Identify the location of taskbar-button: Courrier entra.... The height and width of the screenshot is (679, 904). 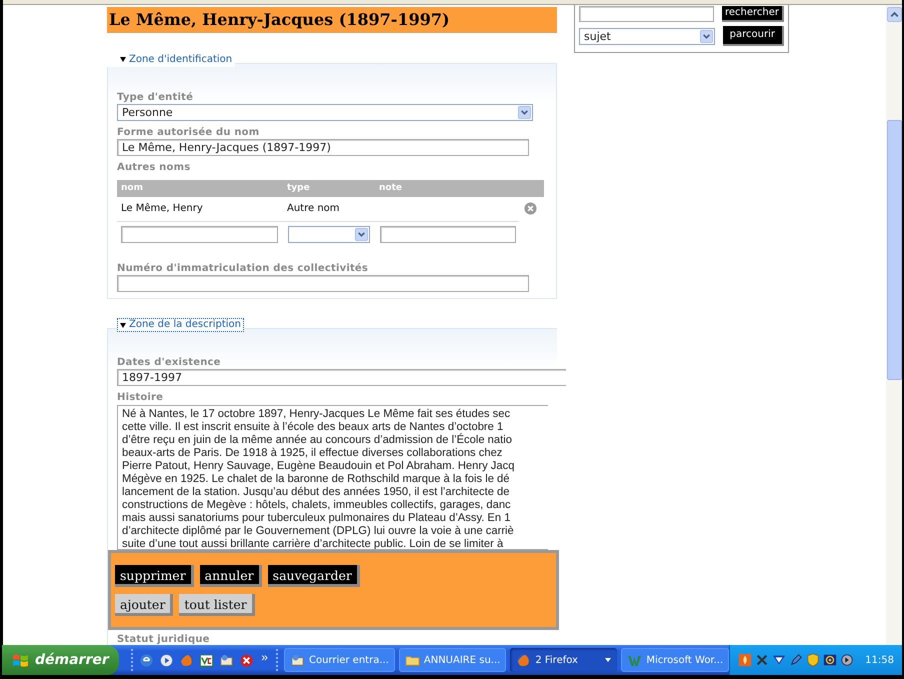
(339, 660).